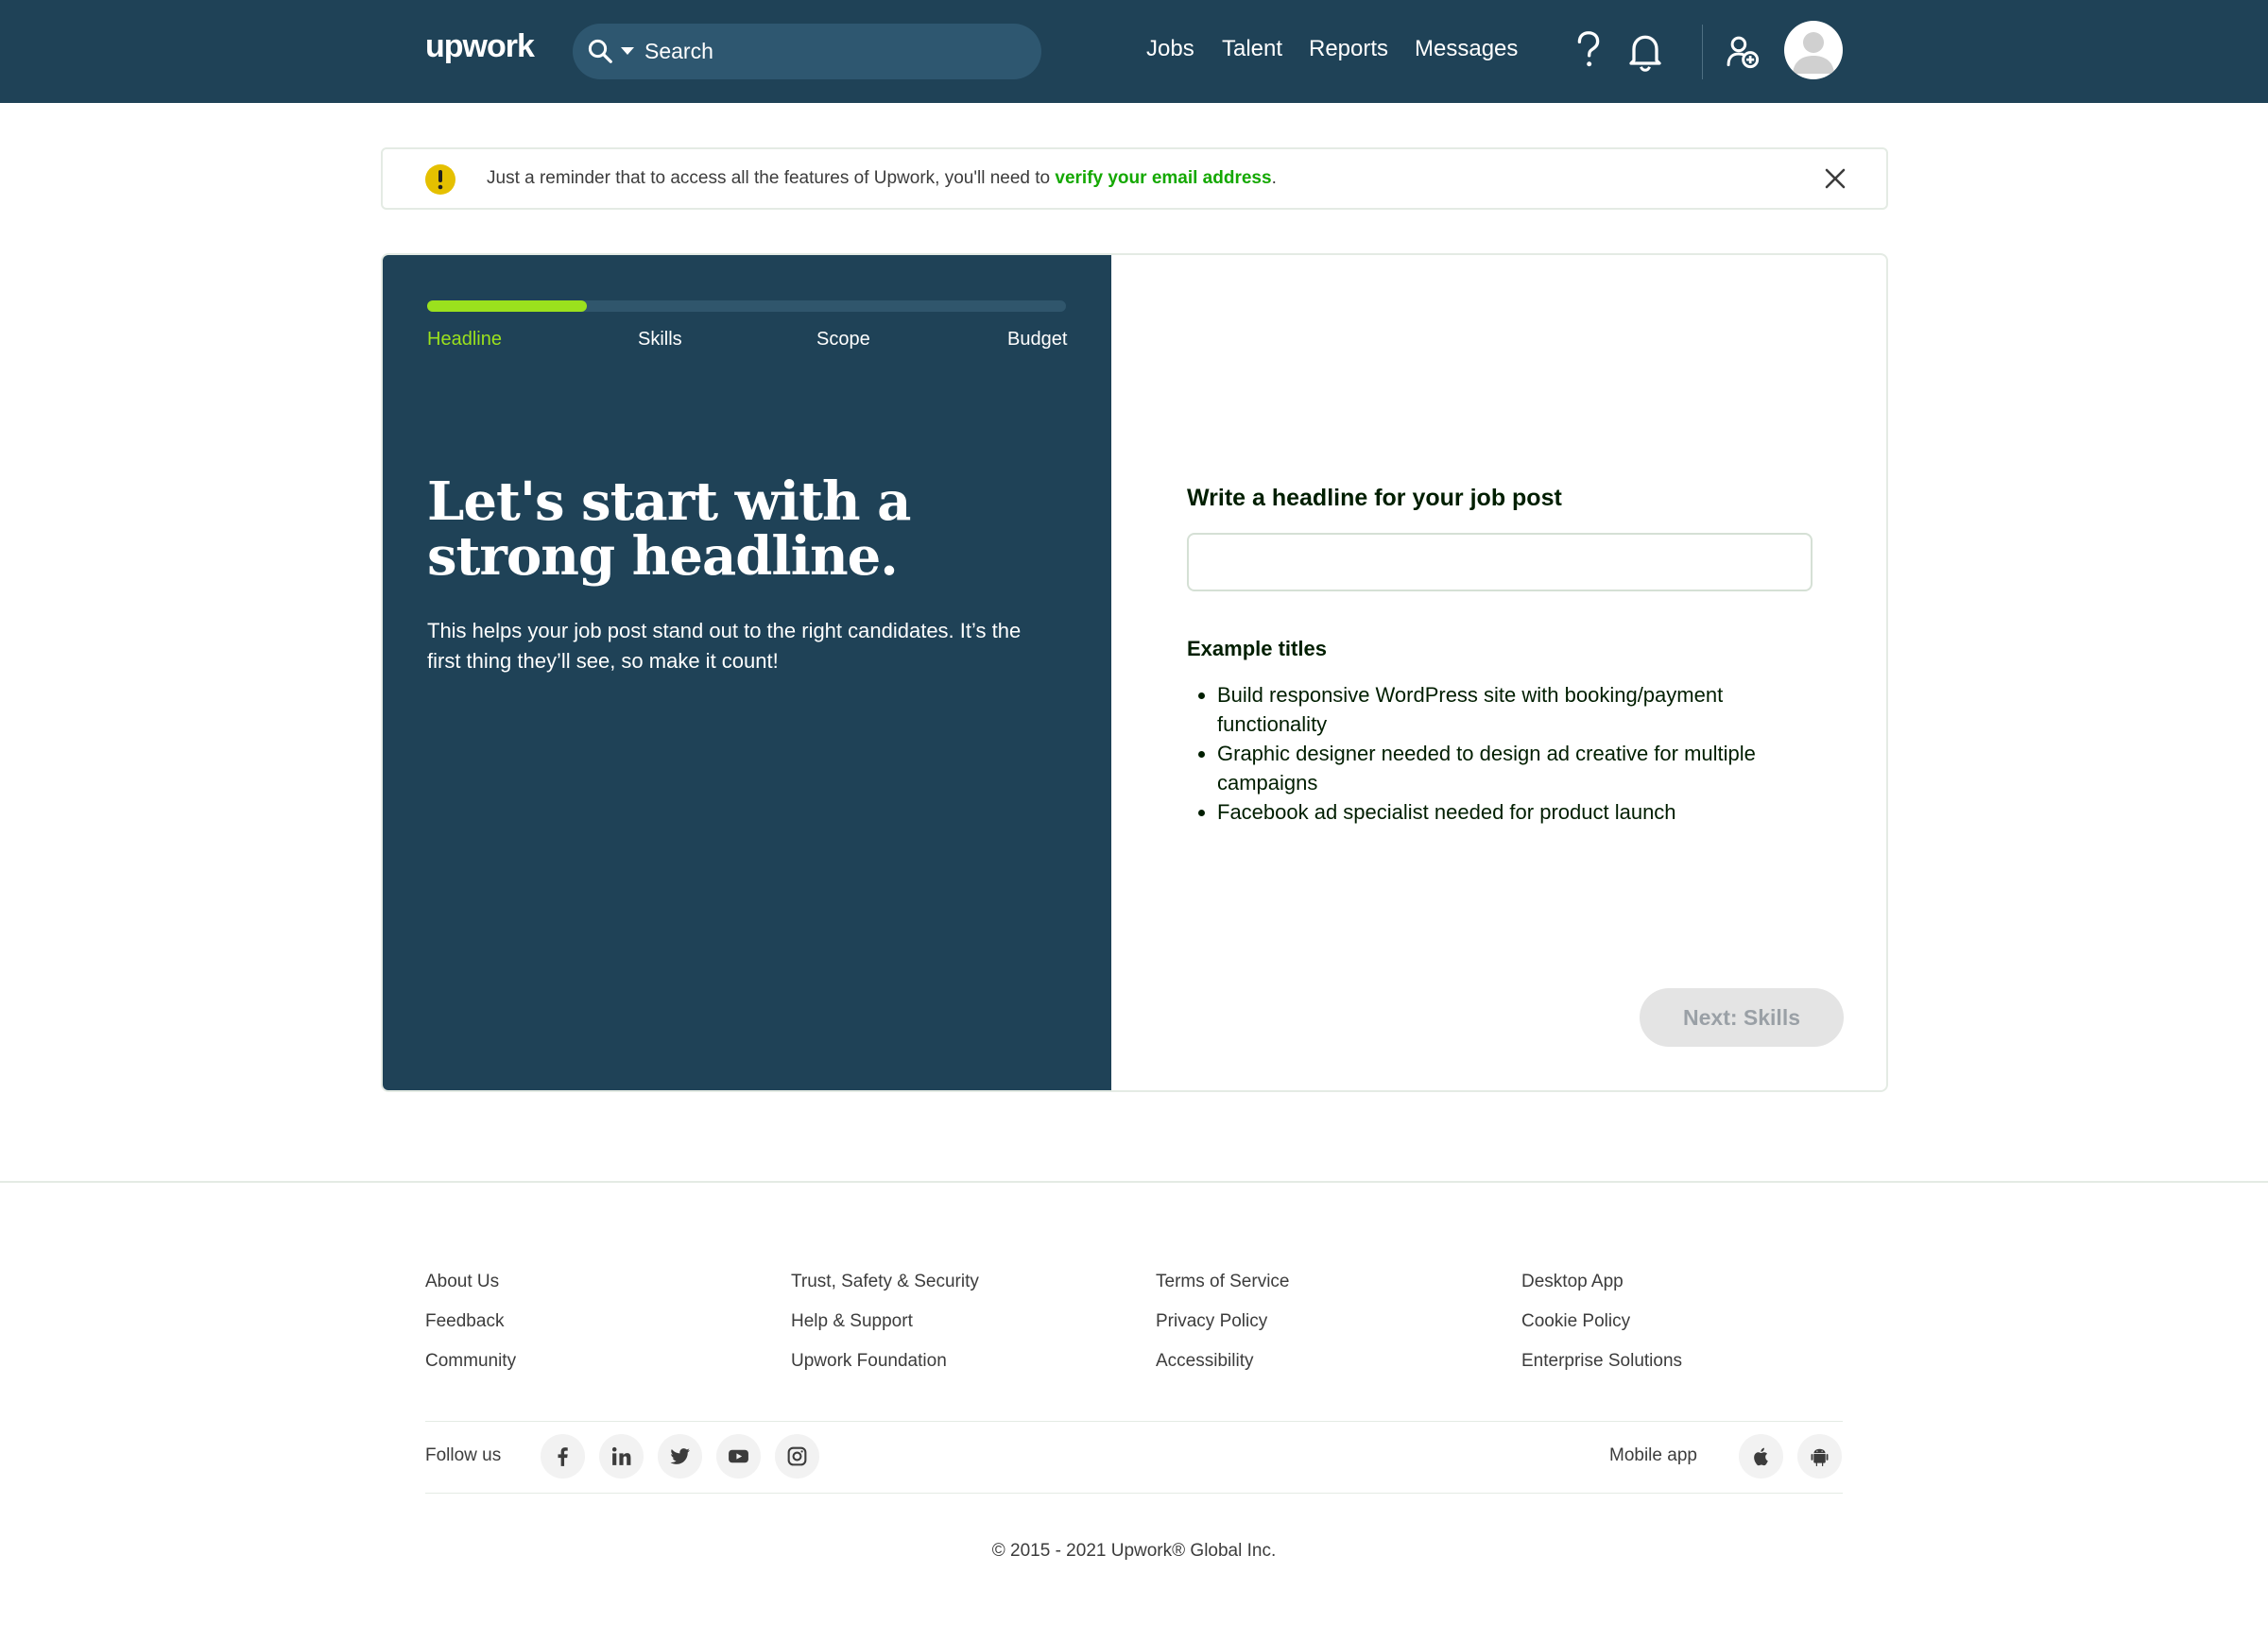  What do you see at coordinates (507, 306) in the screenshot?
I see `progress-bar-fill` at bounding box center [507, 306].